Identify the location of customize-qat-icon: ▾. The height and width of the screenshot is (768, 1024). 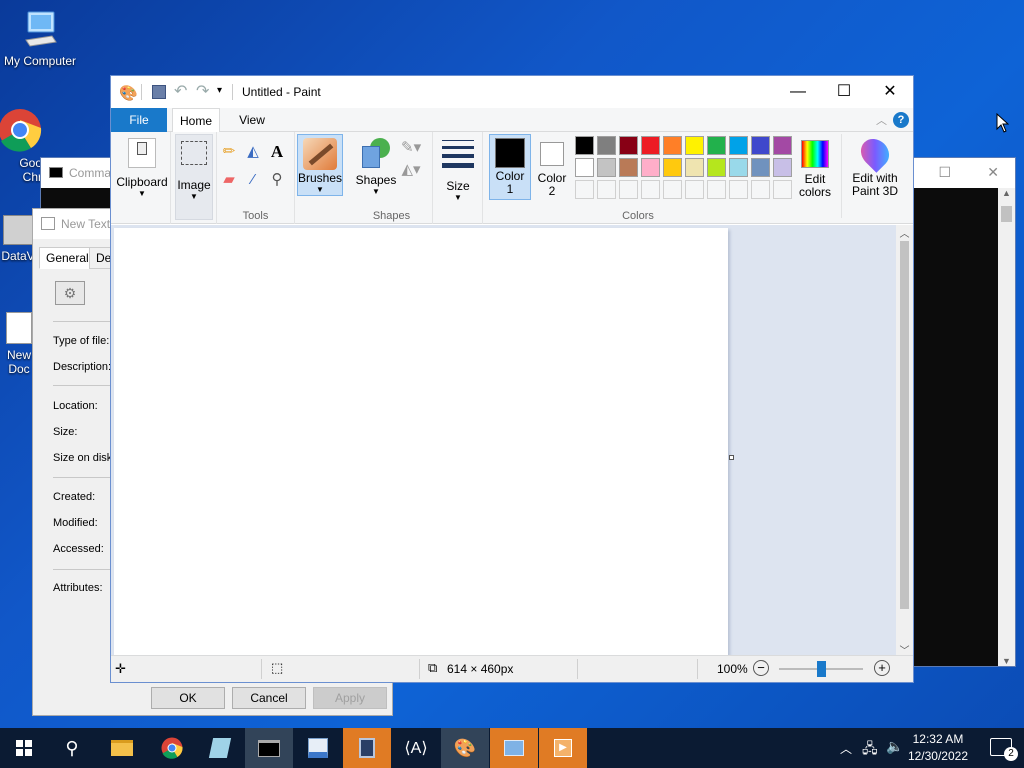
(219, 90).